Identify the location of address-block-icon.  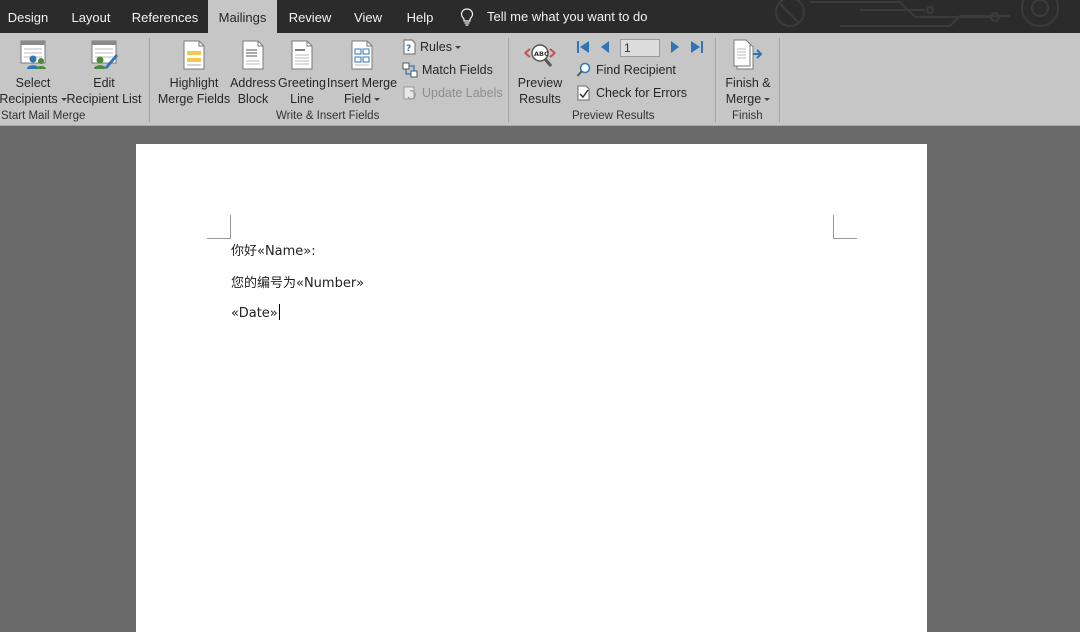
(253, 55).